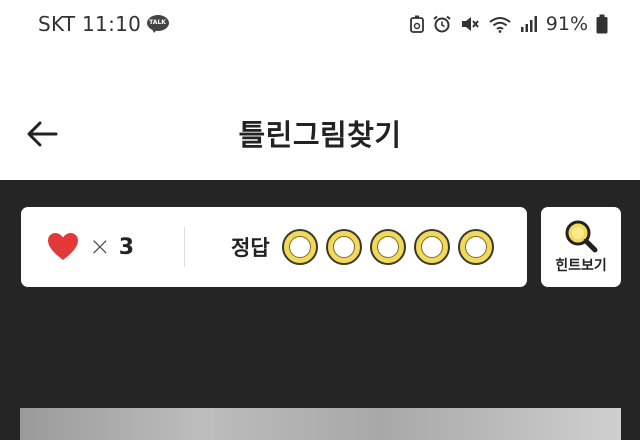 The image size is (640, 440). Describe the element at coordinates (566, 24) in the screenshot. I see `battery-percent: 91%` at that location.